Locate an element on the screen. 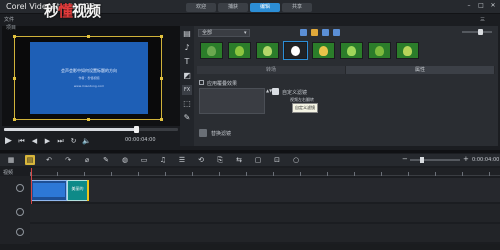 This screenshot has height=250, width=500. ruler-ticks is located at coordinates (265, 174).